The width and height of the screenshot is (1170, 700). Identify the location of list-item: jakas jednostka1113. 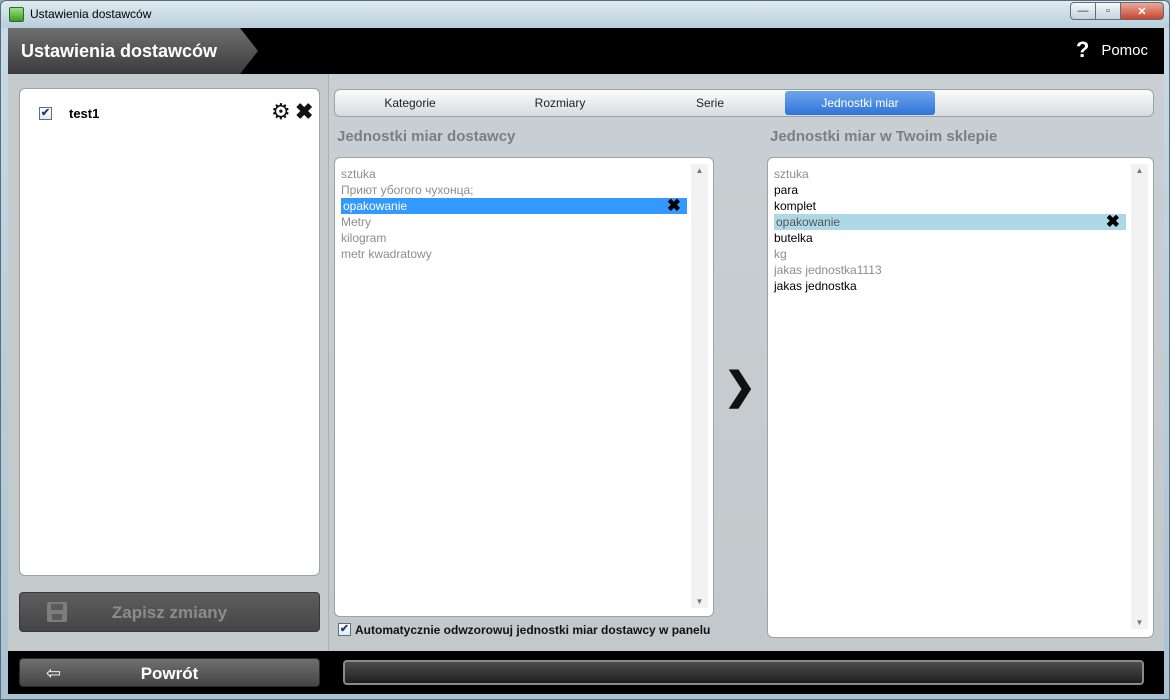
(950, 270).